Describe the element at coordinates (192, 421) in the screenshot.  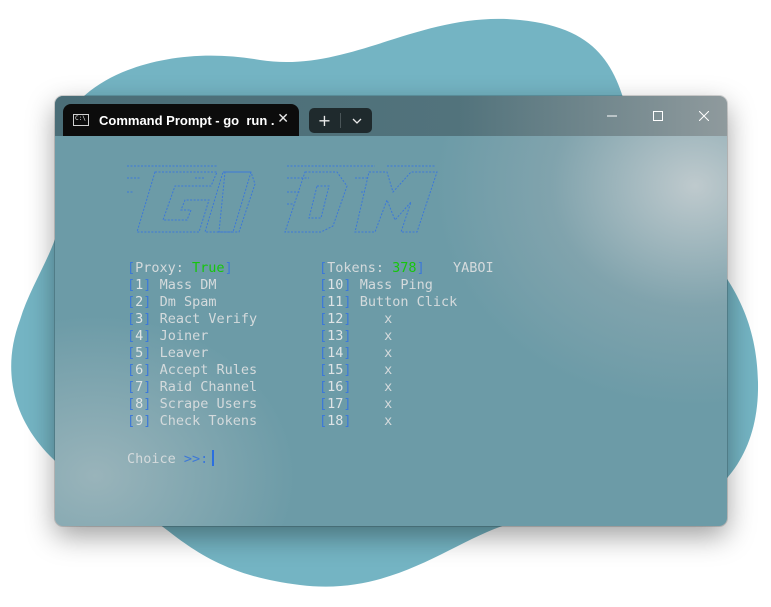
I see `menu-item: [9] Check Tokens` at that location.